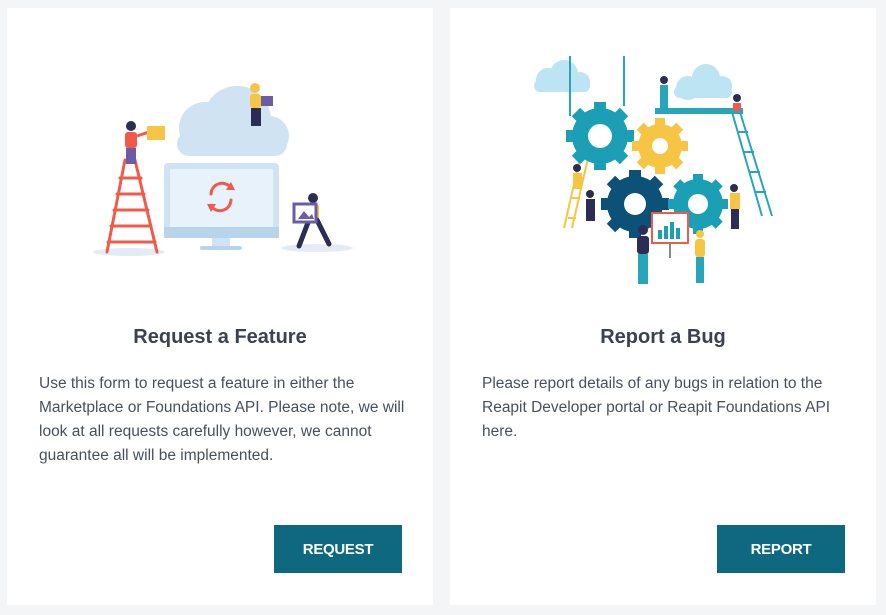 The height and width of the screenshot is (615, 886). What do you see at coordinates (781, 549) in the screenshot?
I see `report-button: REPORT` at bounding box center [781, 549].